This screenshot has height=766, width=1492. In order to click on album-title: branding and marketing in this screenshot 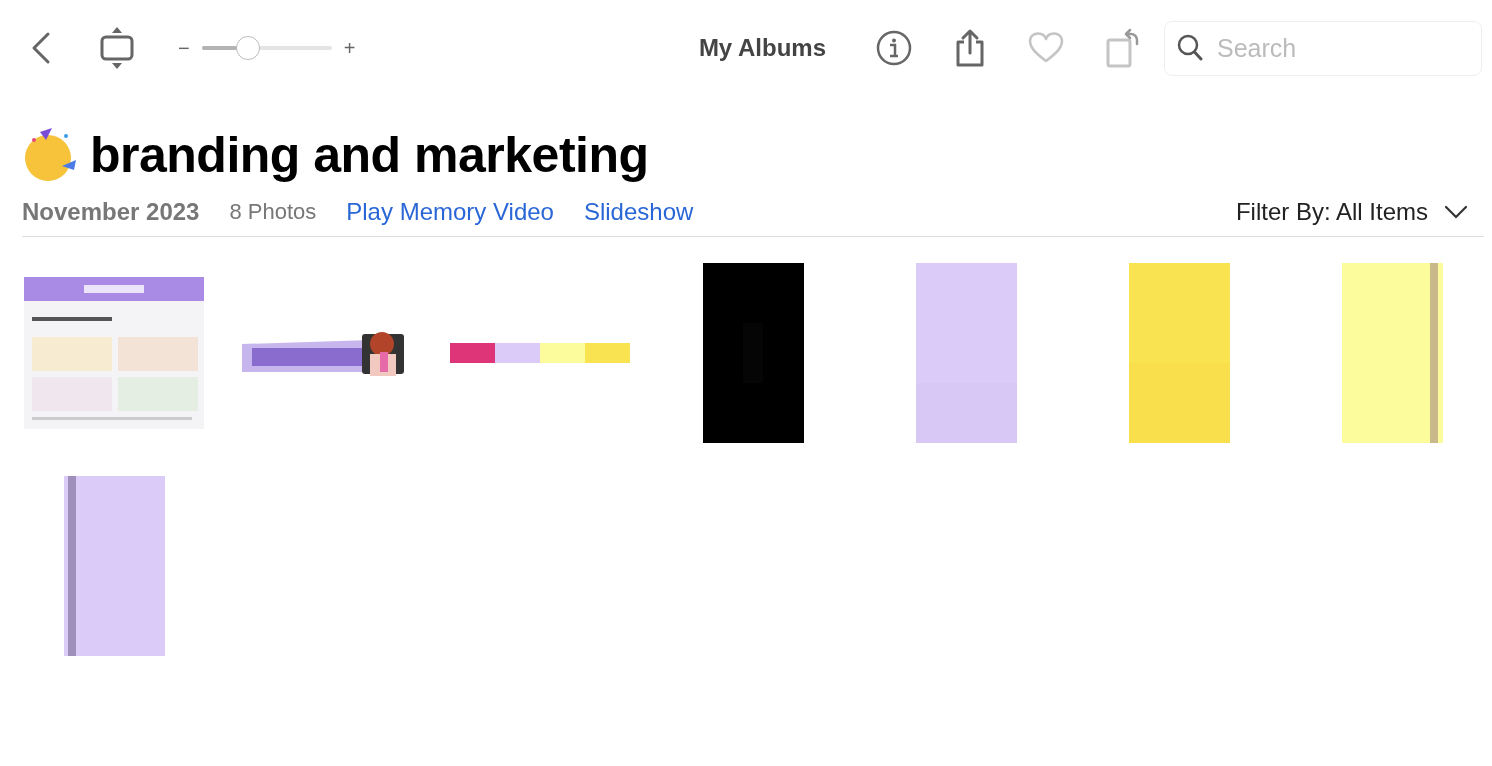, I will do `click(369, 155)`.